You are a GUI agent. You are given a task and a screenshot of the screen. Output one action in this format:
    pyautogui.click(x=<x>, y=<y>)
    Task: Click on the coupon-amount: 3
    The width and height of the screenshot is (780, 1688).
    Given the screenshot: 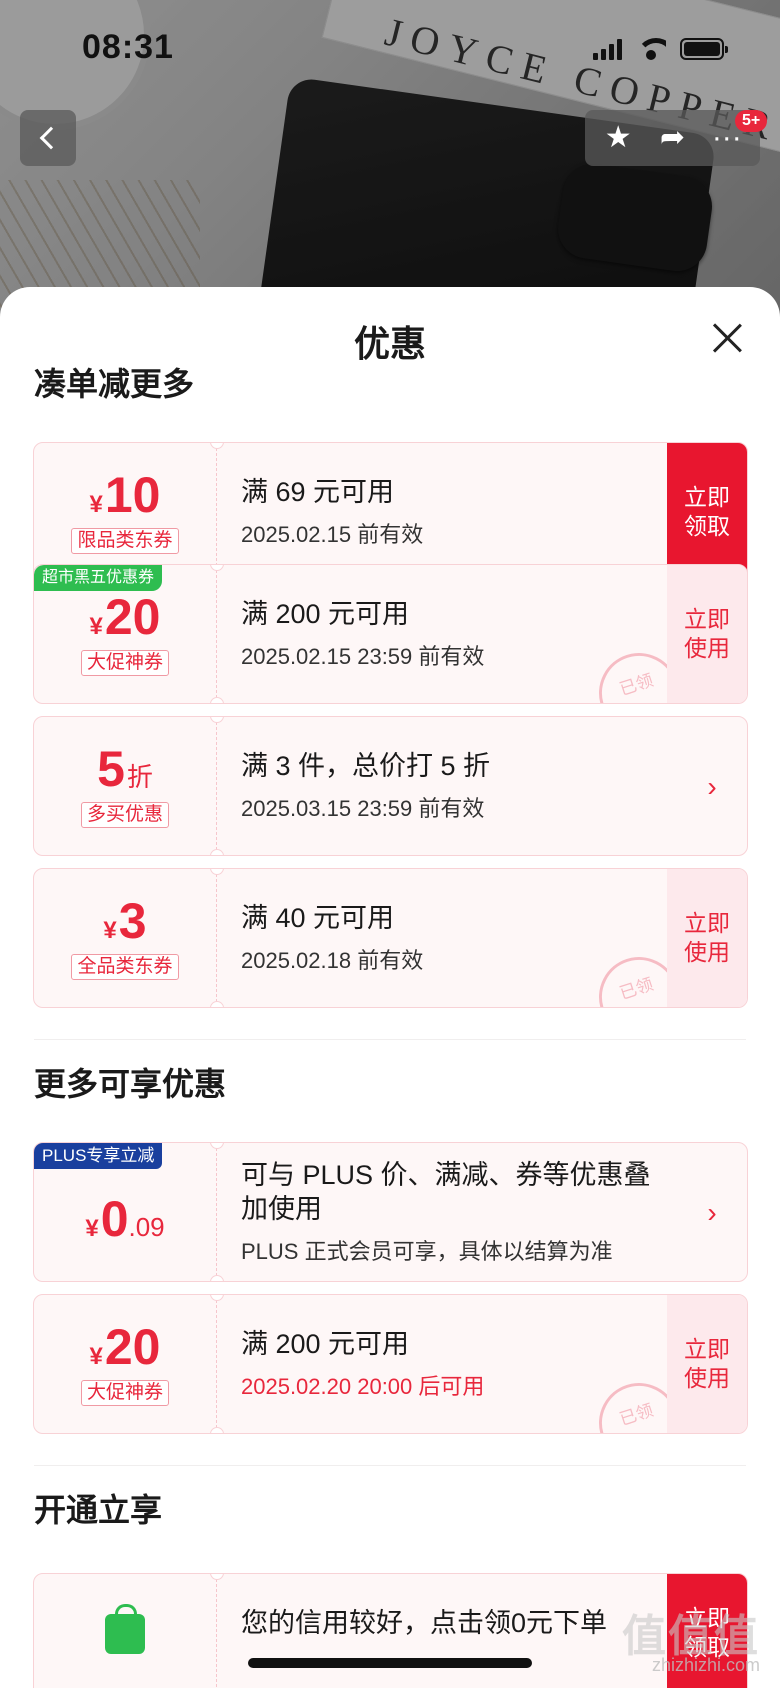 What is the action you would take?
    pyautogui.click(x=132, y=921)
    